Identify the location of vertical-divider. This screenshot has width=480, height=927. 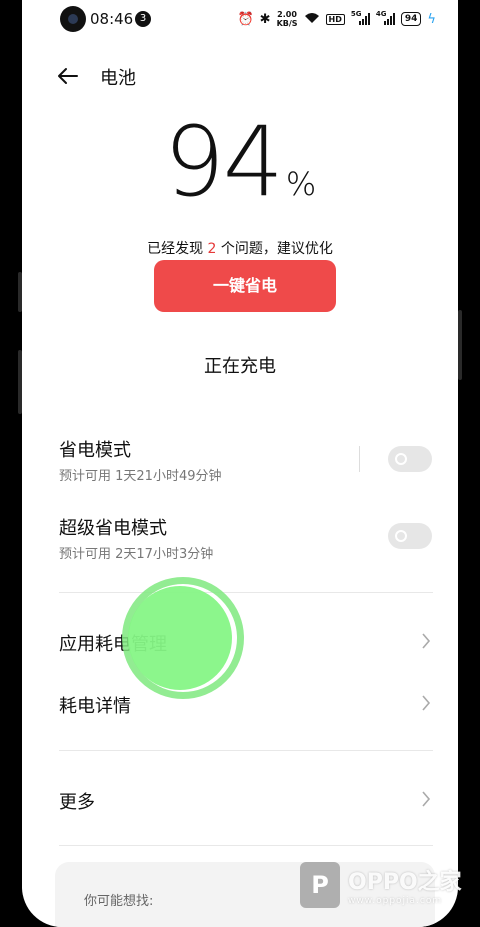
(359, 459).